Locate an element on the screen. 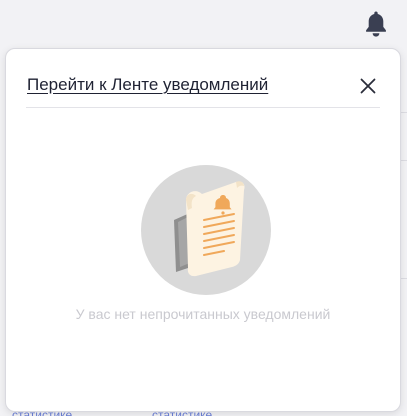 This screenshot has width=407, height=416. notifications-bell-button is located at coordinates (376, 23).